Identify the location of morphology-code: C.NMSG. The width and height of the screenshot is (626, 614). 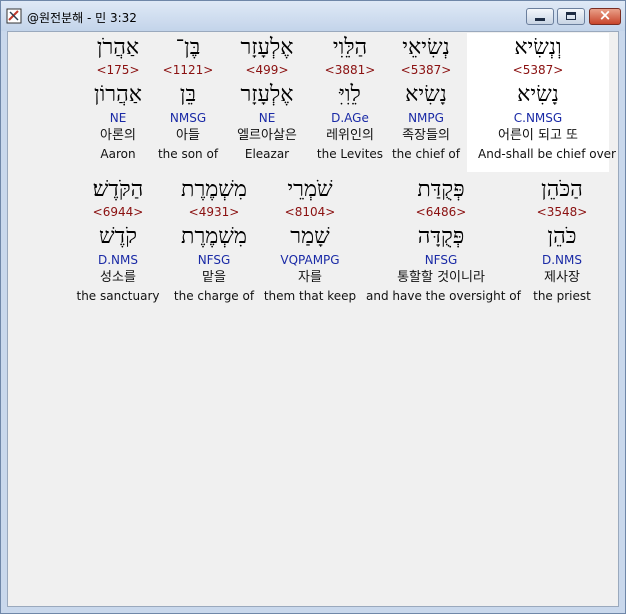
(538, 118).